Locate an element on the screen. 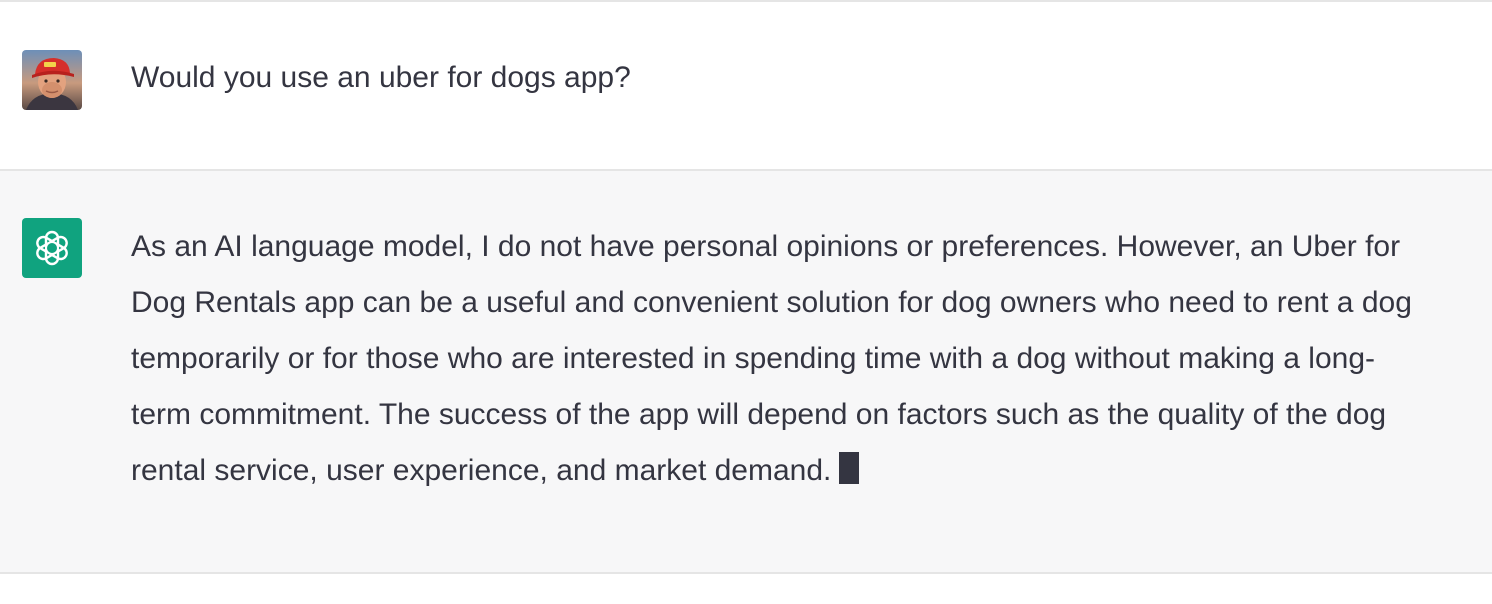 This screenshot has height=604, width=1492. openai-logo-icon is located at coordinates (52, 248).